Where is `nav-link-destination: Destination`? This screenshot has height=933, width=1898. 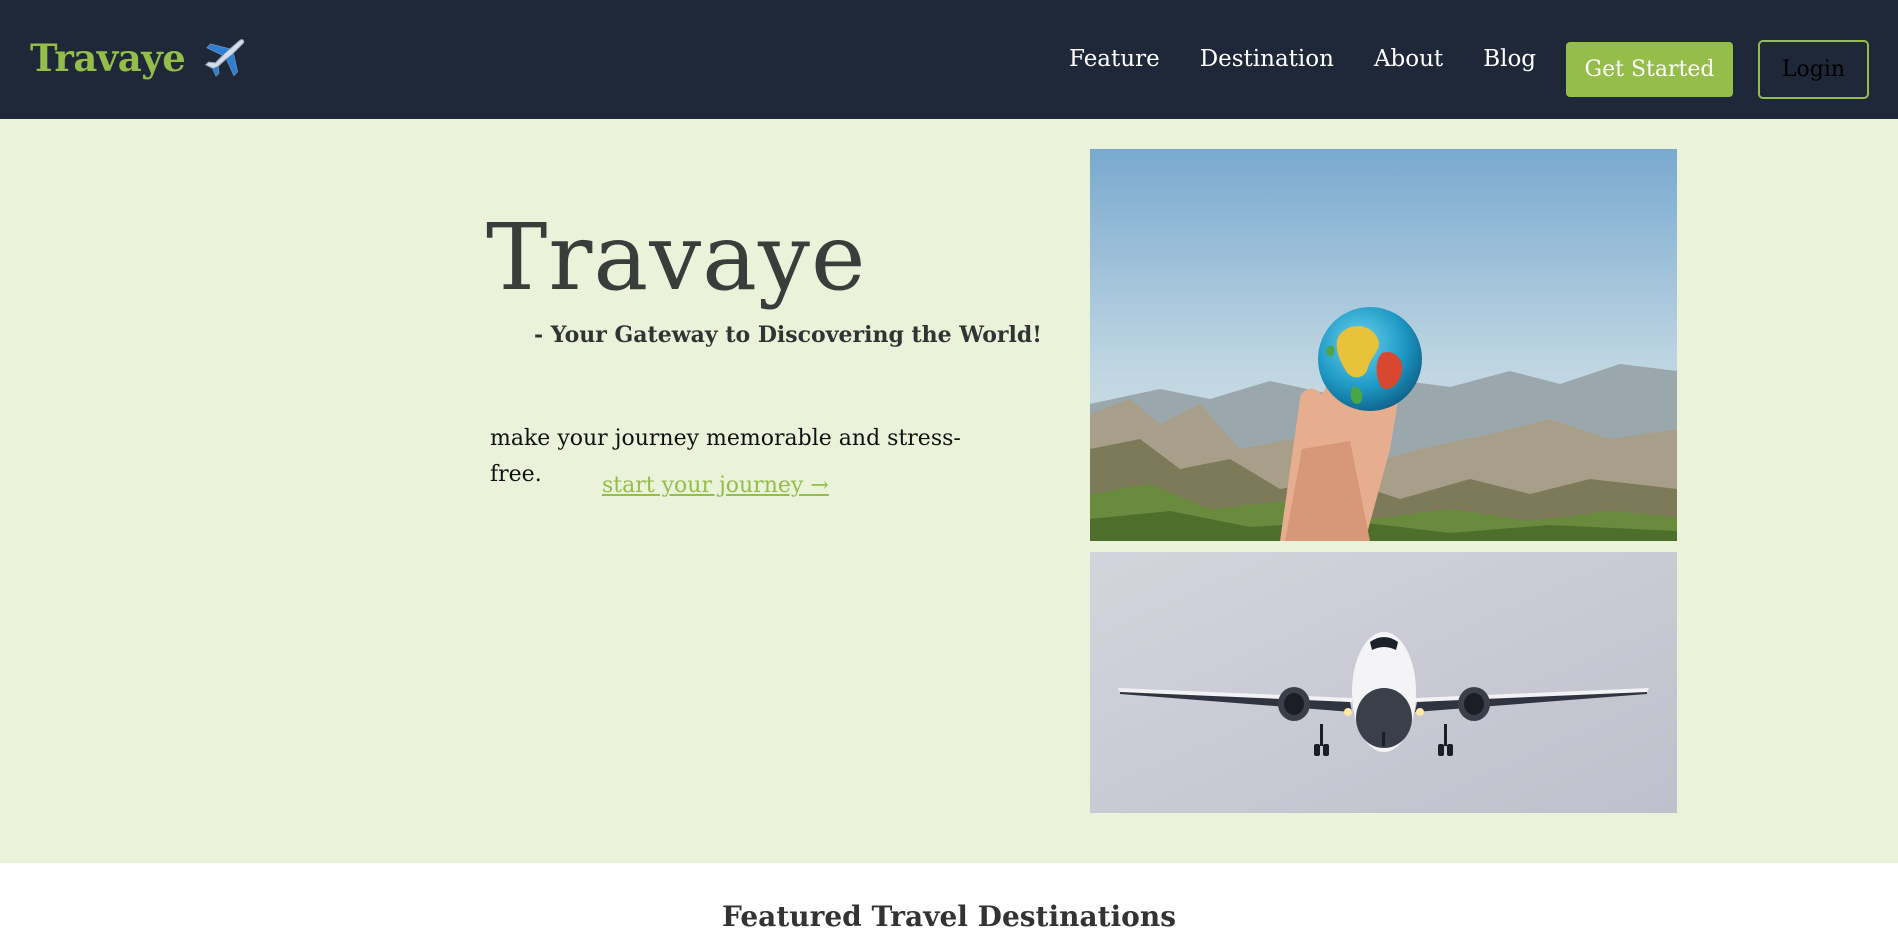 nav-link-destination: Destination is located at coordinates (1267, 59).